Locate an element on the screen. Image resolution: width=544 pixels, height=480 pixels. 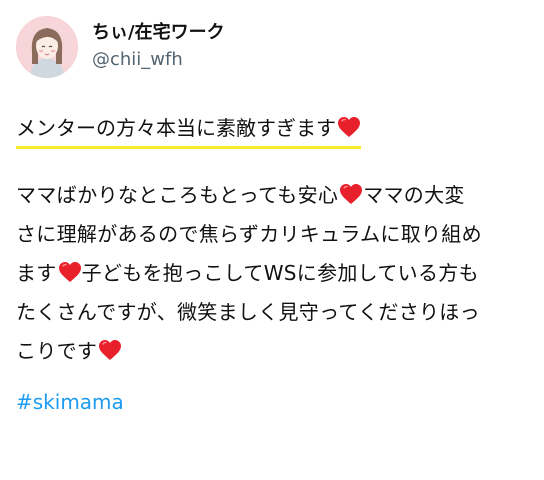
tweet-header: ちぃ/在宅ワーク @chii_wfh is located at coordinates (120, 47).